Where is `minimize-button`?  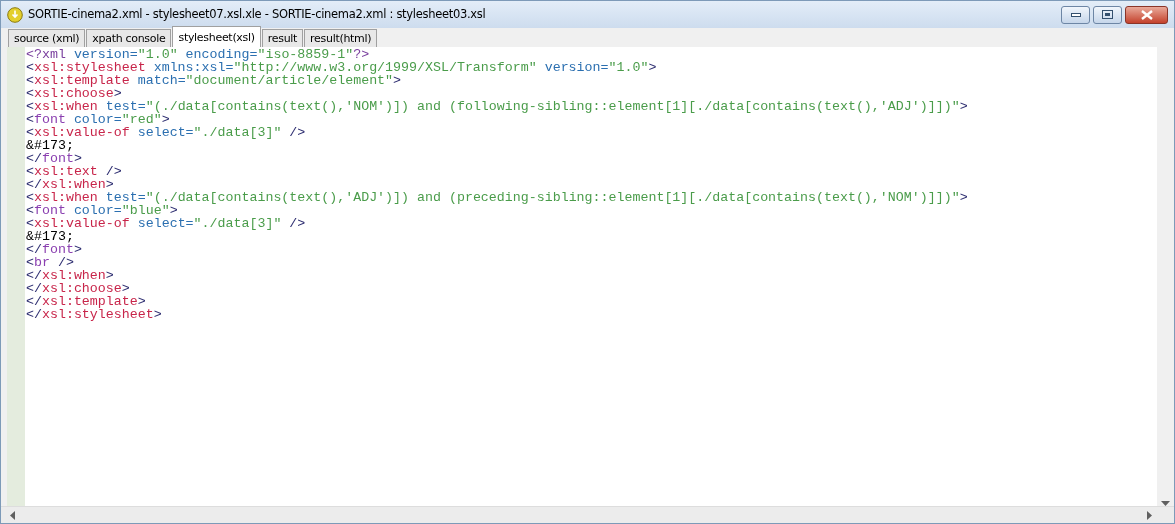 minimize-button is located at coordinates (1075, 14).